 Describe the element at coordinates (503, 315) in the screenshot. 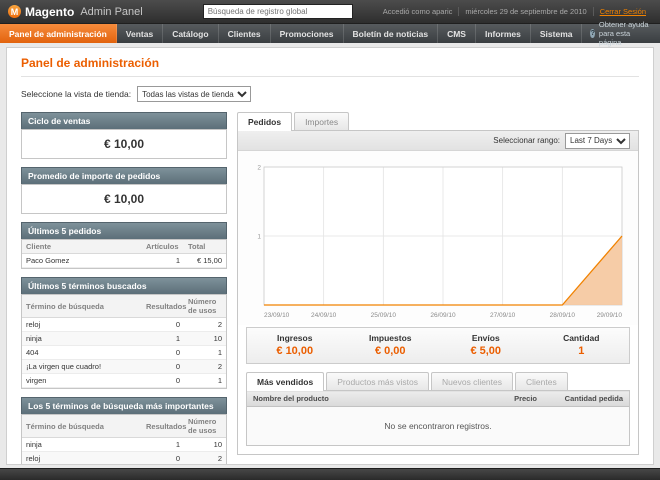

I see `svg-text: 27/09/10` at that location.